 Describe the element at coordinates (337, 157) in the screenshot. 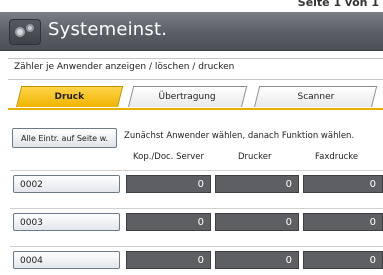

I see `column-header-faxprints: Faxdrucke` at that location.